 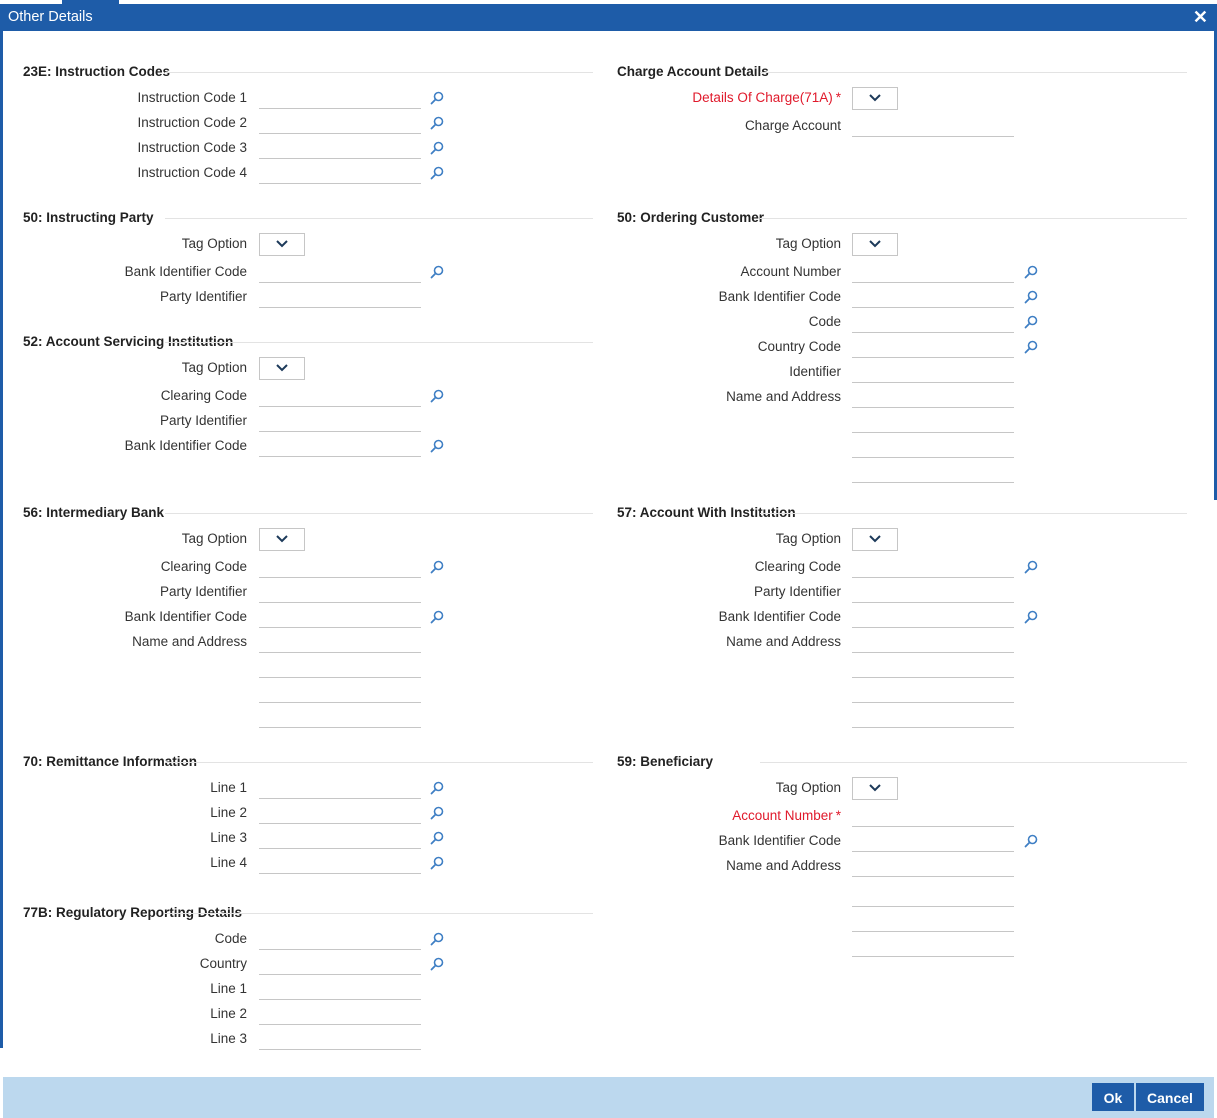 What do you see at coordinates (340, 150) in the screenshot?
I see `instruction-codes-instruction-code-3-input` at bounding box center [340, 150].